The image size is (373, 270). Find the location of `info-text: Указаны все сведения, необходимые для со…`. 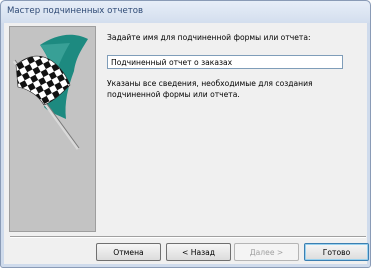

info-text: Указаны все сведения, необходимые для со… is located at coordinates (210, 89).